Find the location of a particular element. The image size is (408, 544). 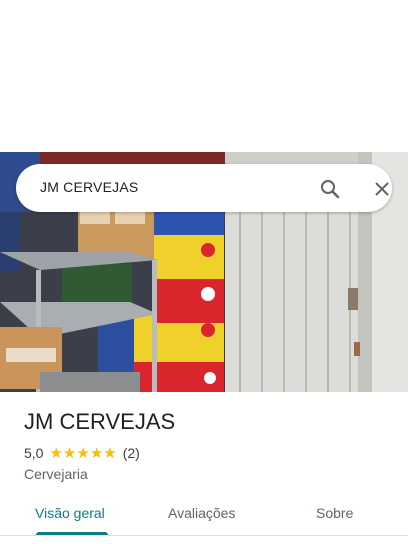

search-input: JM CERVEJAS is located at coordinates (89, 187).